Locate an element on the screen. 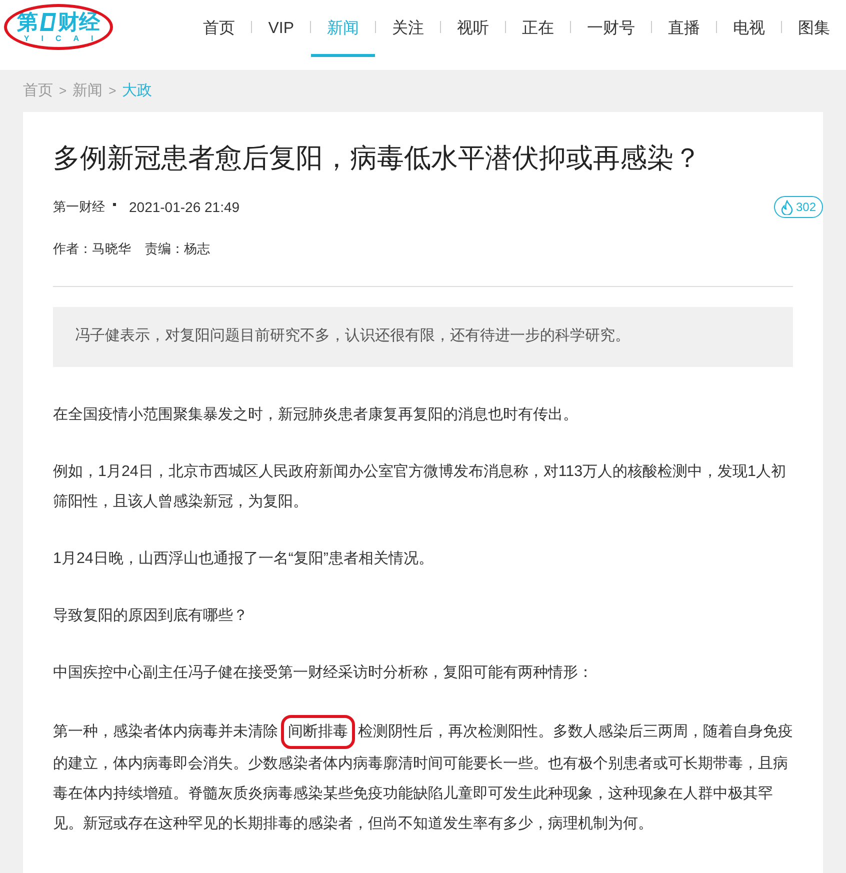  article-paragraph: 例如，1月24日，北京市西城区人民政府新闻办公室官方微博发布消息称，对113万人的核酸检测中，发现1人初筛阳性，且该人曾感染新冠，为复阳。 is located at coordinates (420, 487).